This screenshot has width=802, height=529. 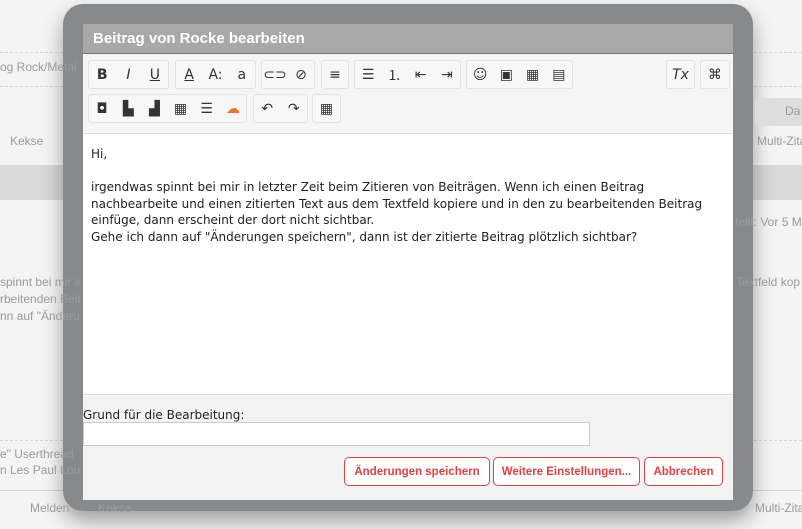 I want to click on reason-input, so click(x=336, y=434).